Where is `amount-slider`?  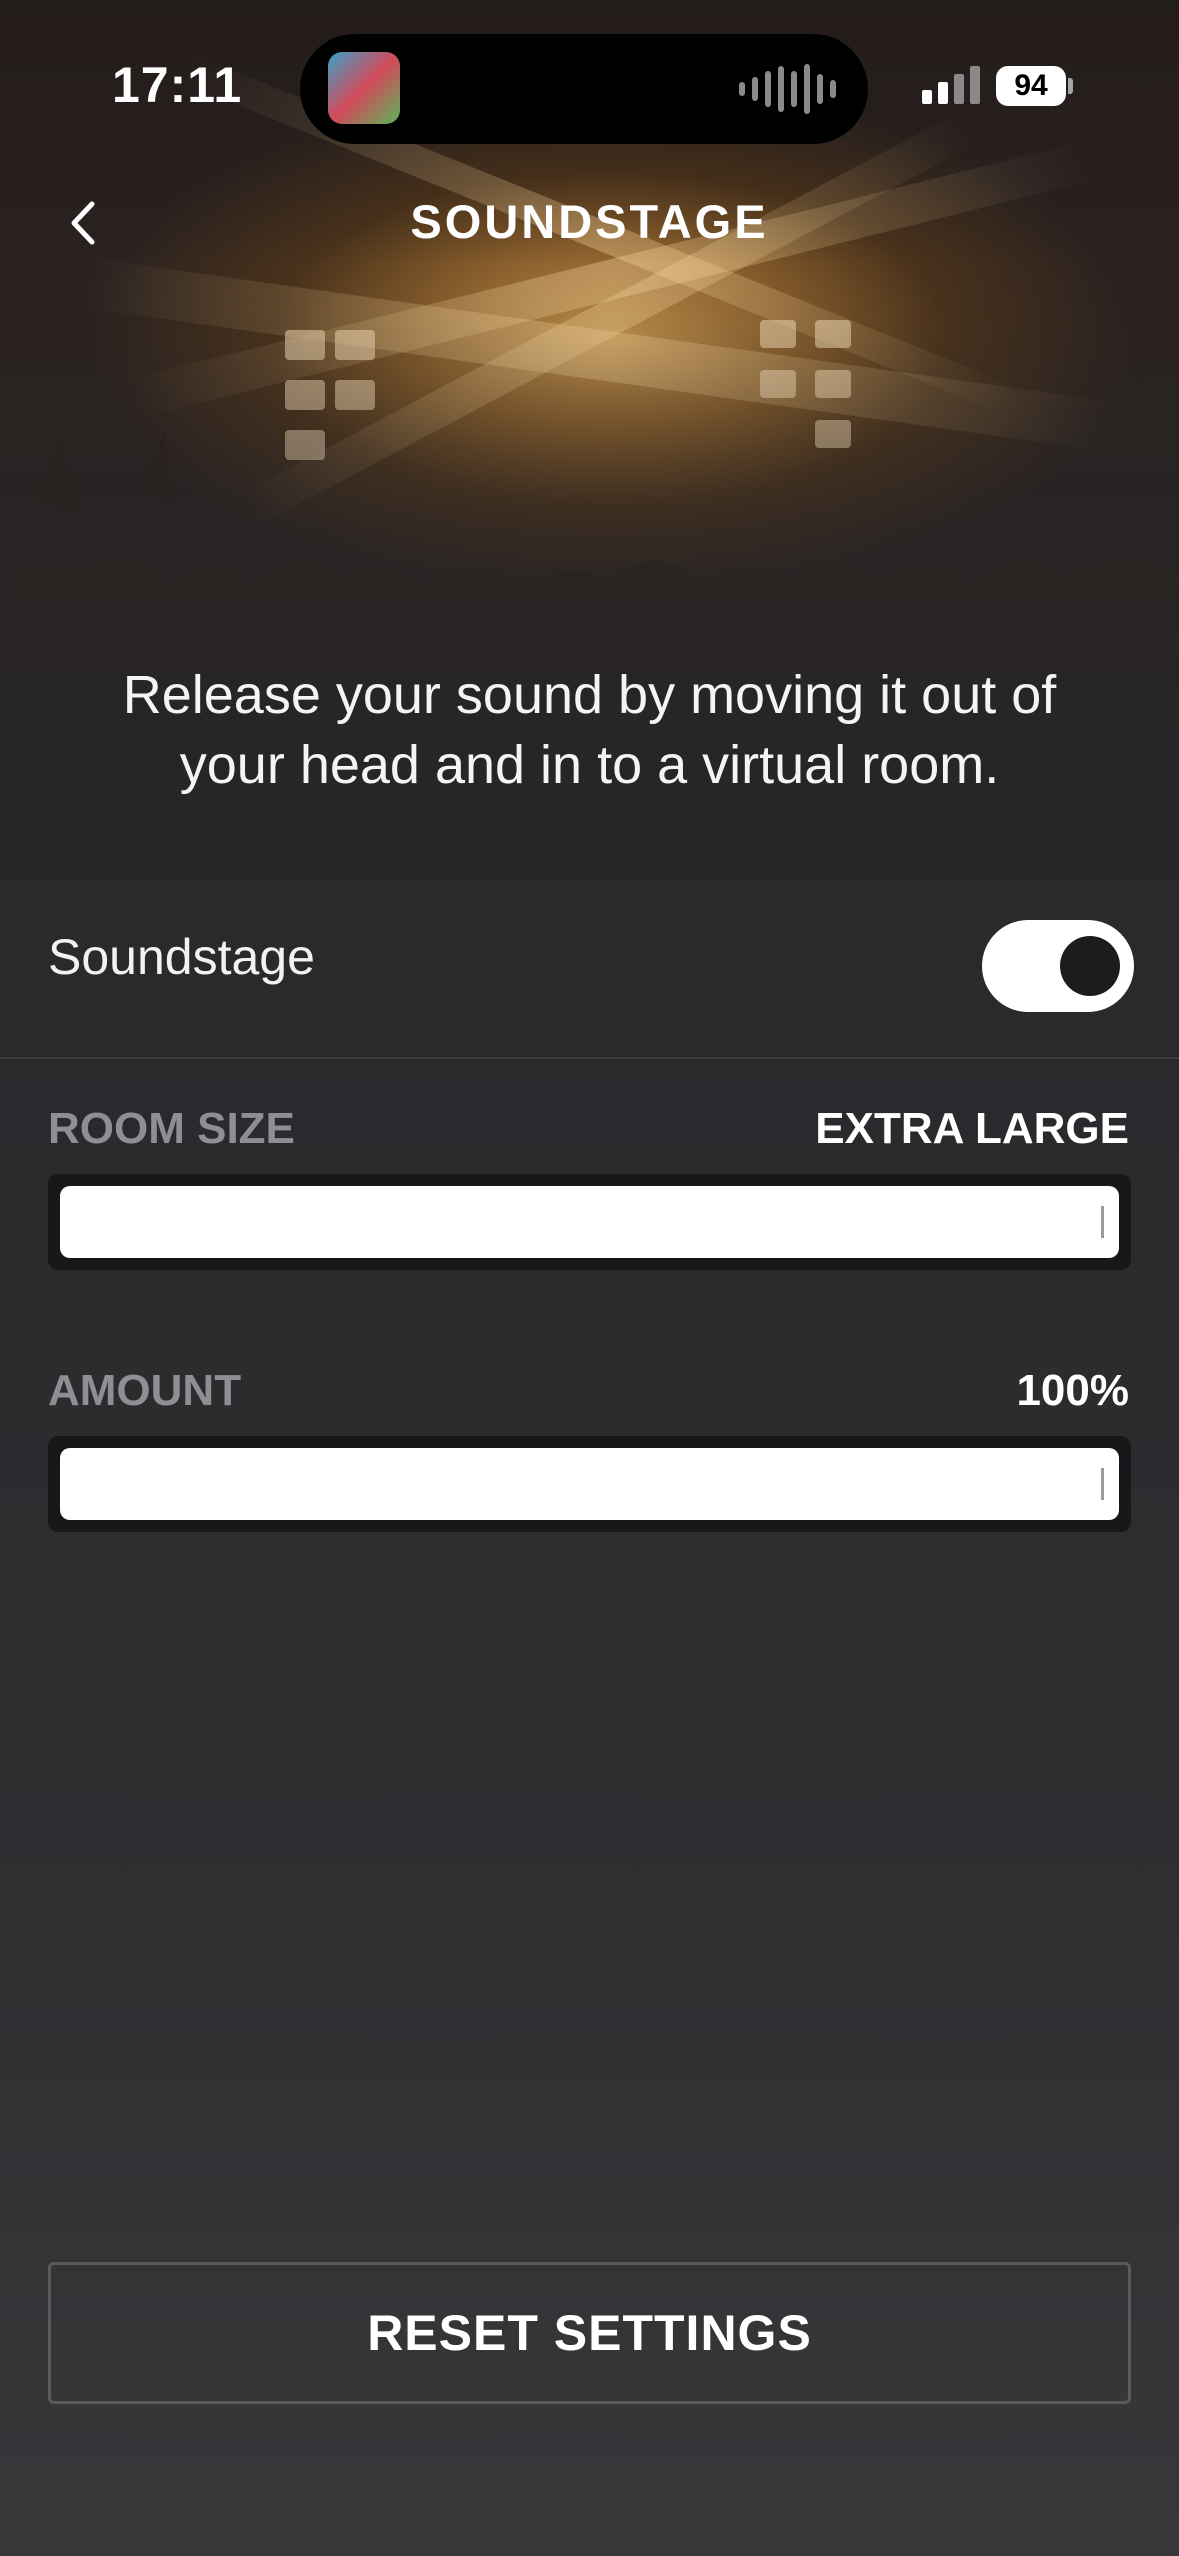
amount-slider is located at coordinates (589, 1484).